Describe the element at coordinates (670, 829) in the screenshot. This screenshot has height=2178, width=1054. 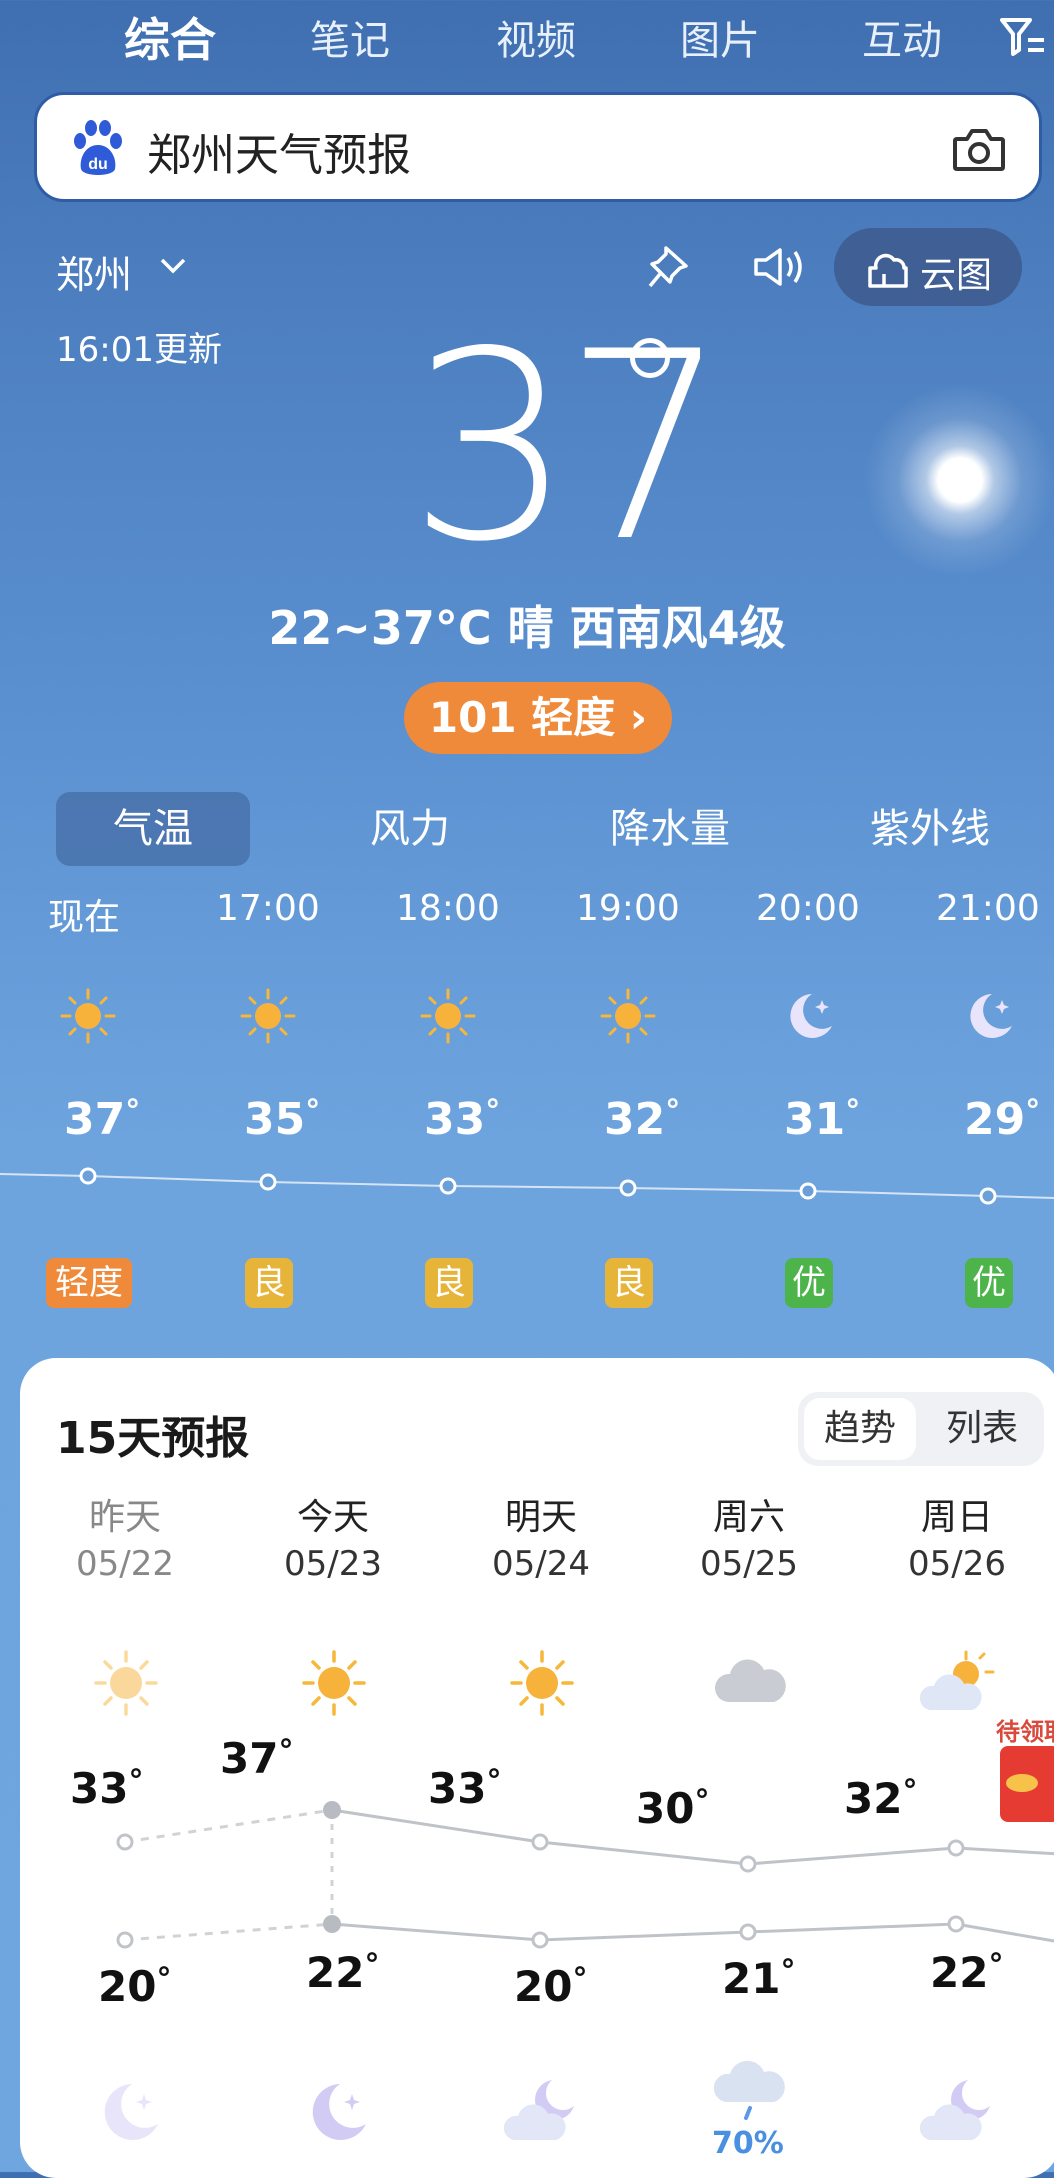
I see `tab-precipitation: 降水量` at that location.